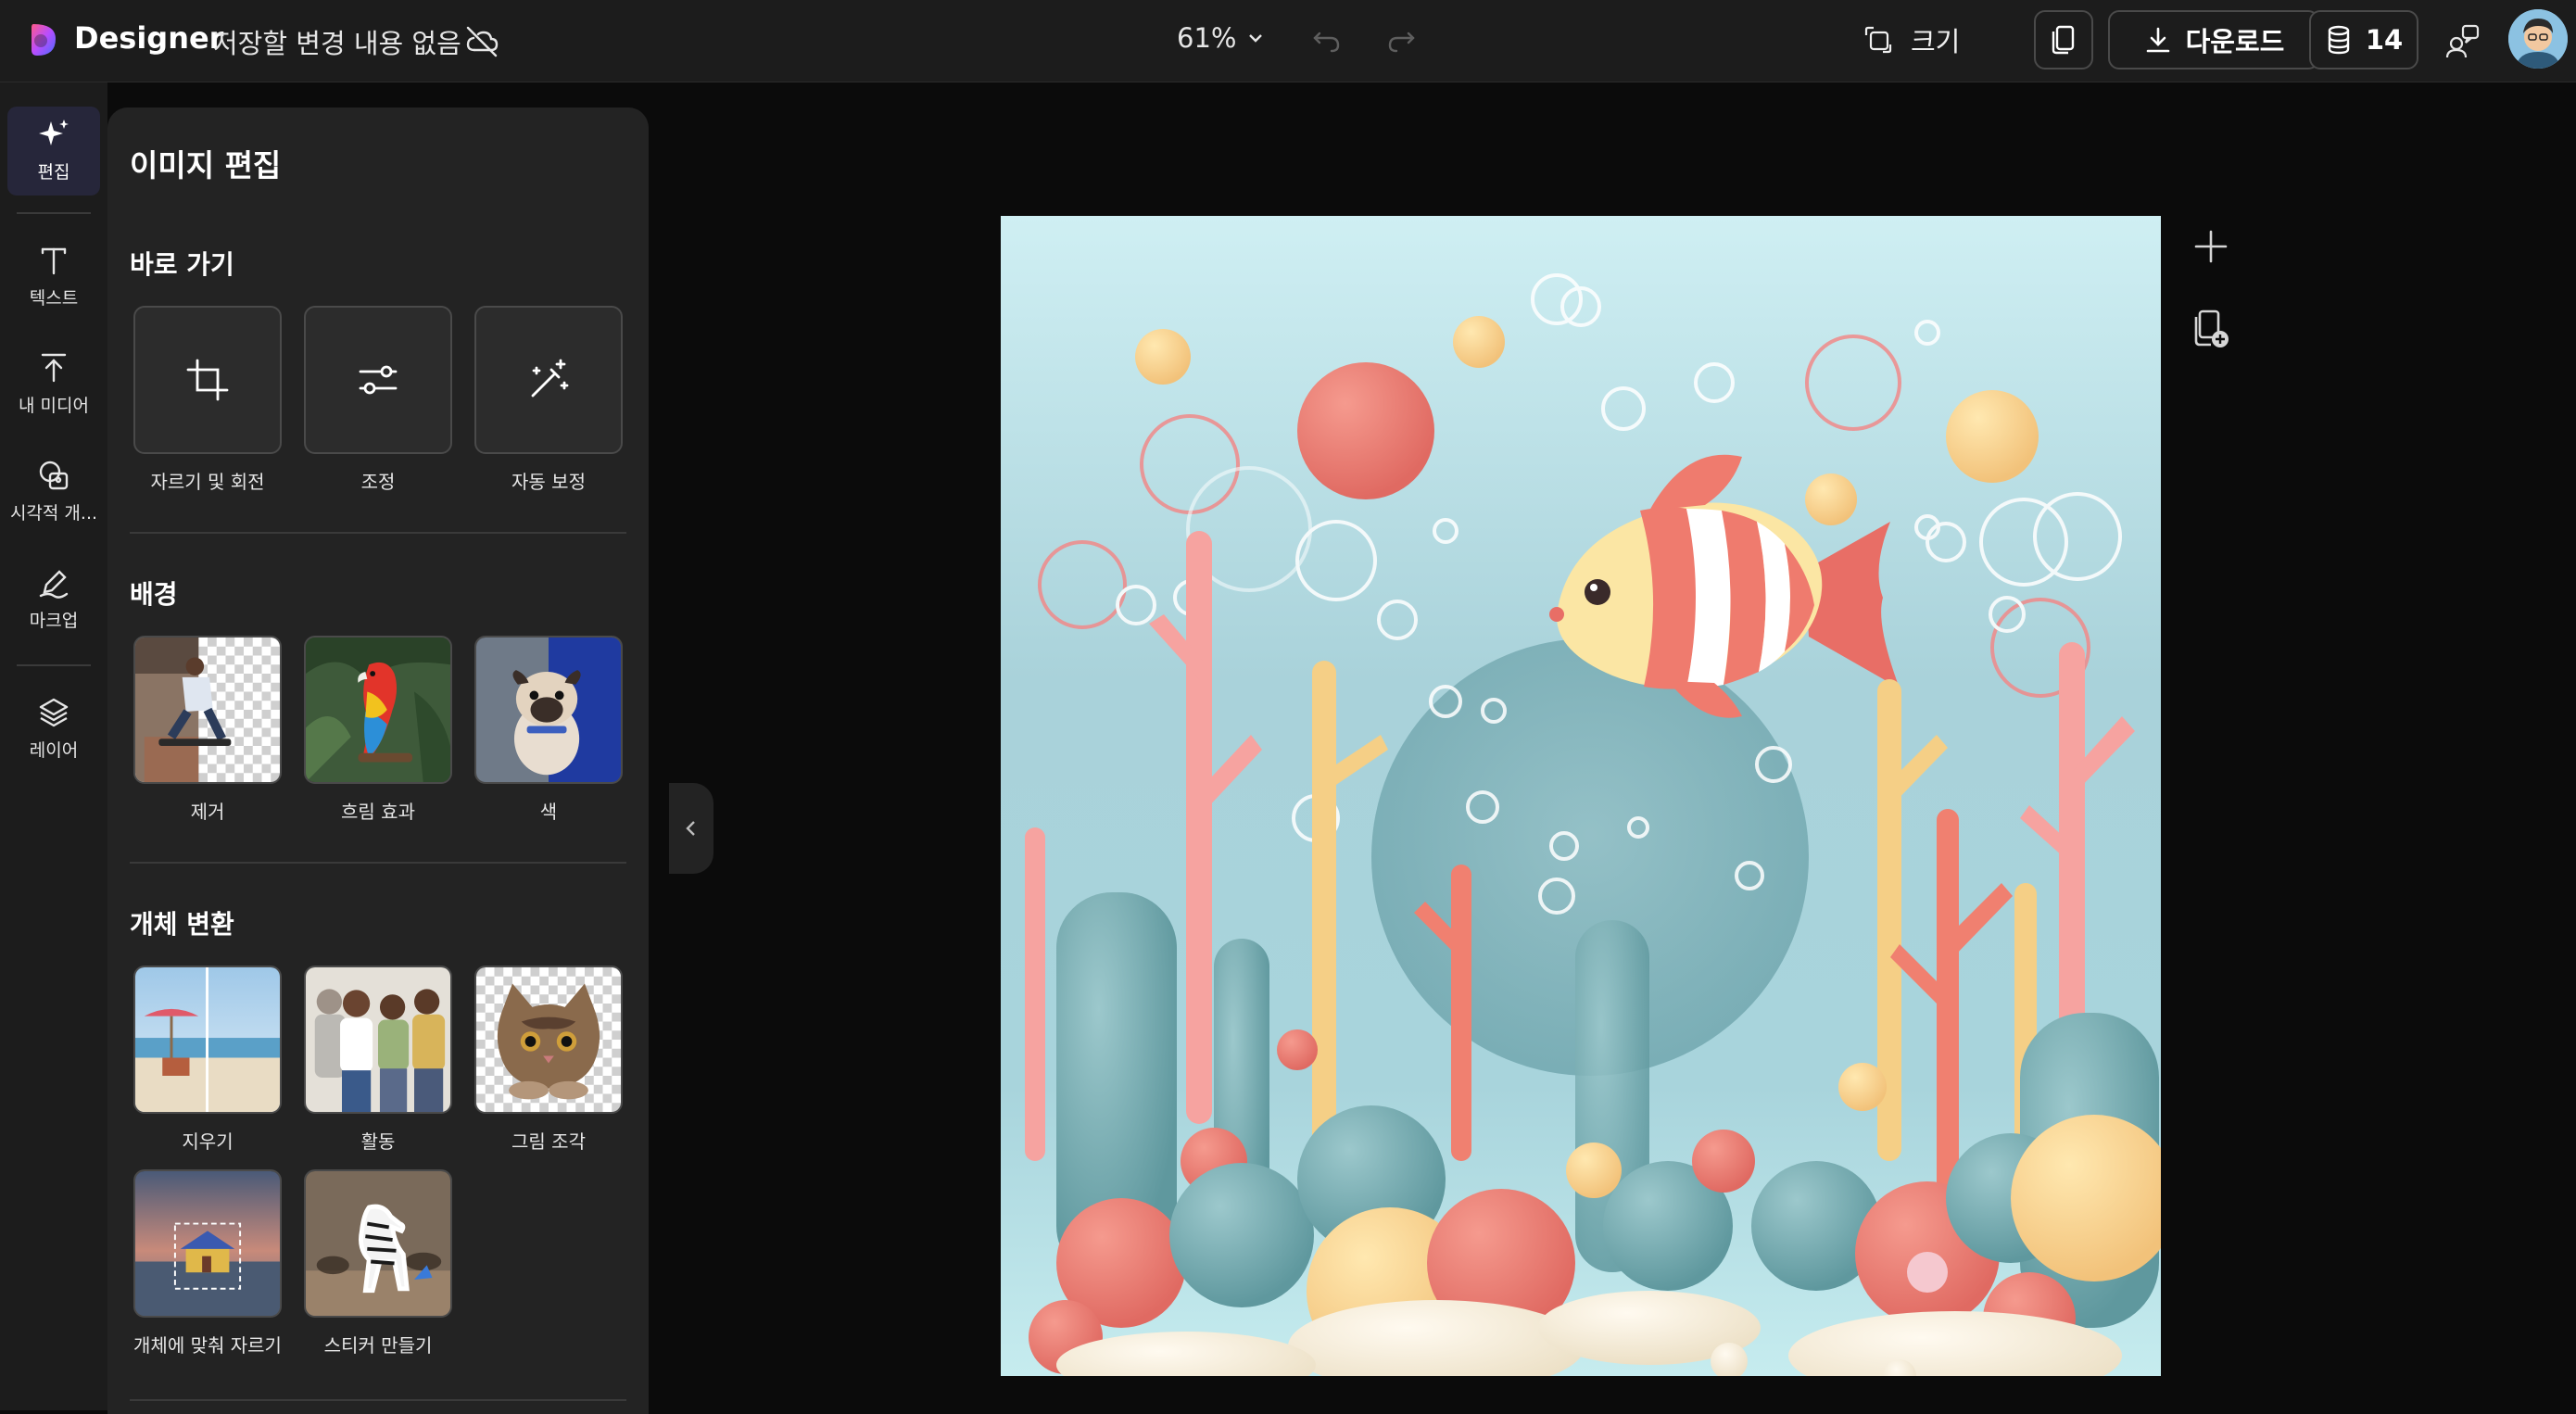 The image size is (2576, 1414). I want to click on left-rail: 편집 텍스트 내 미디어 시각적 개... 마크업 레이어, so click(53, 746).